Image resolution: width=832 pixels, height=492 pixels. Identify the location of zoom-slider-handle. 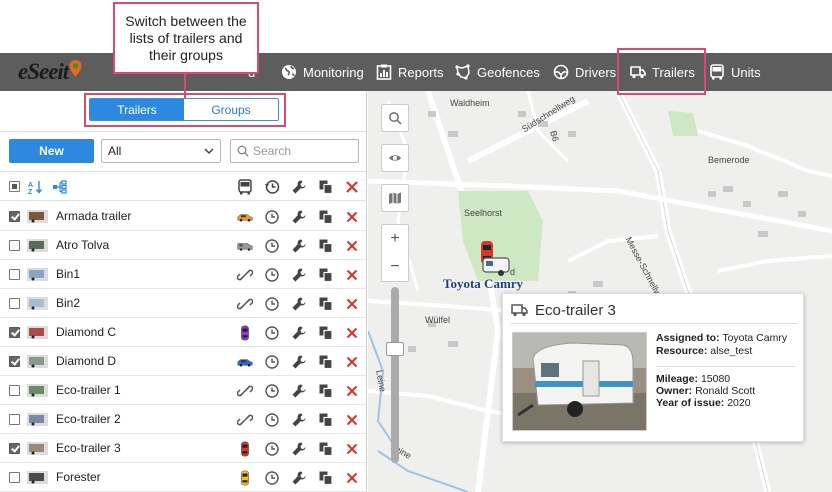
(395, 349).